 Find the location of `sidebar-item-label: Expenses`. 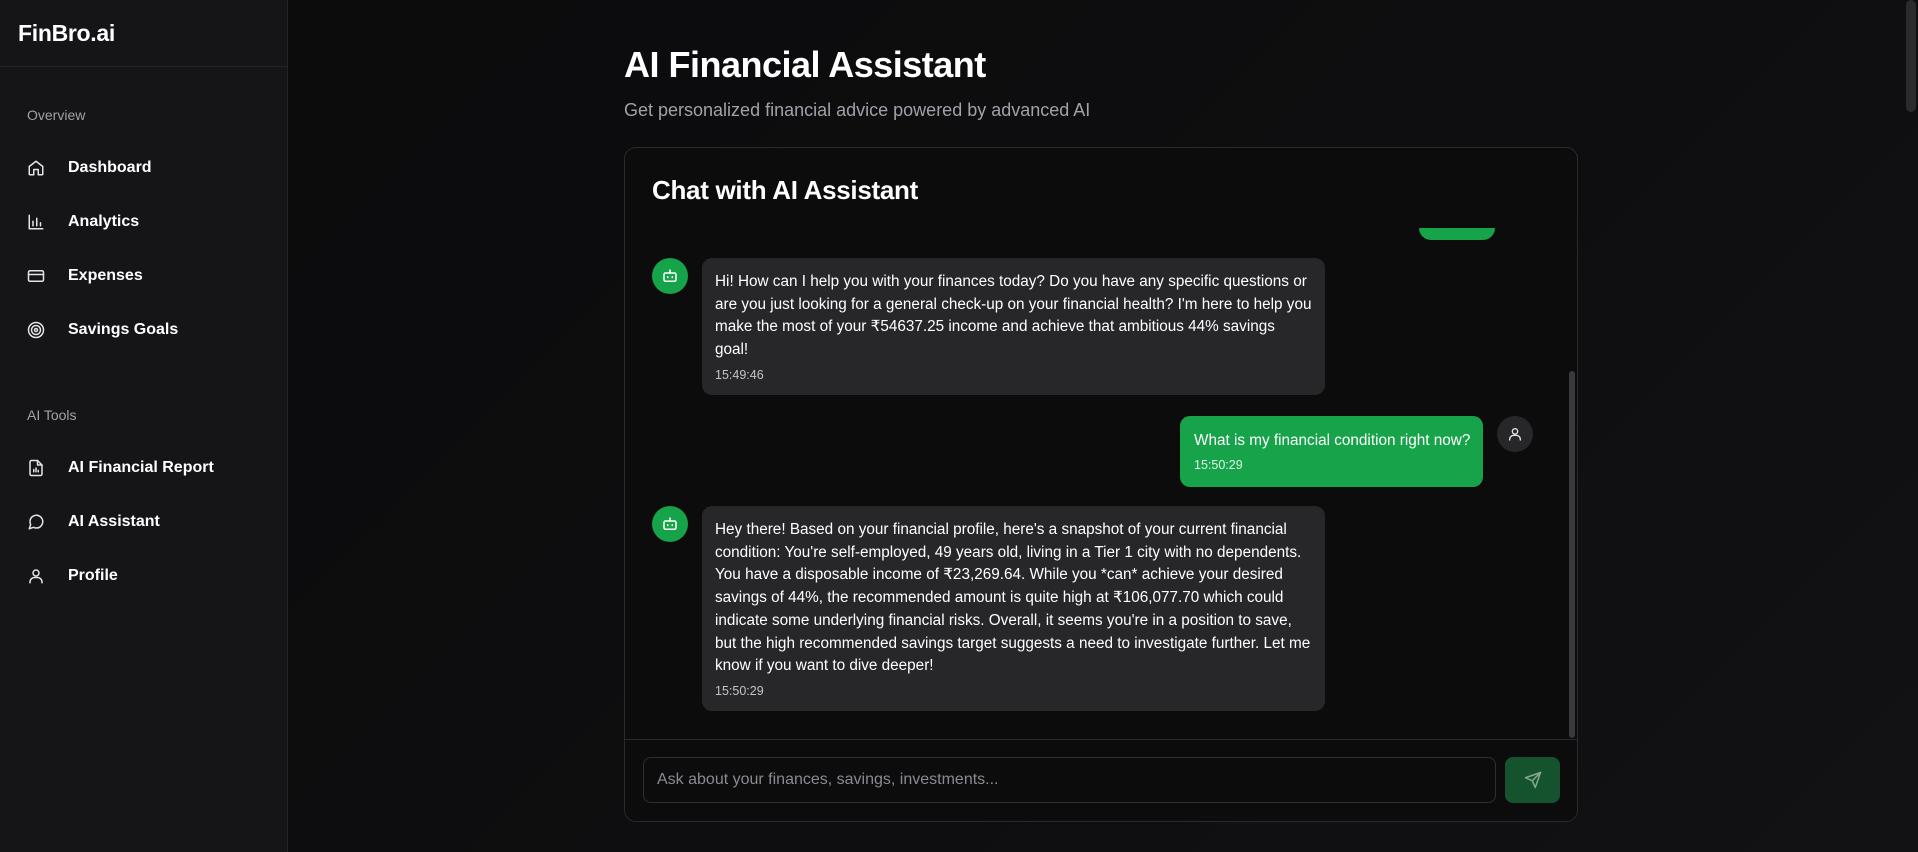

sidebar-item-label: Expenses is located at coordinates (105, 275).